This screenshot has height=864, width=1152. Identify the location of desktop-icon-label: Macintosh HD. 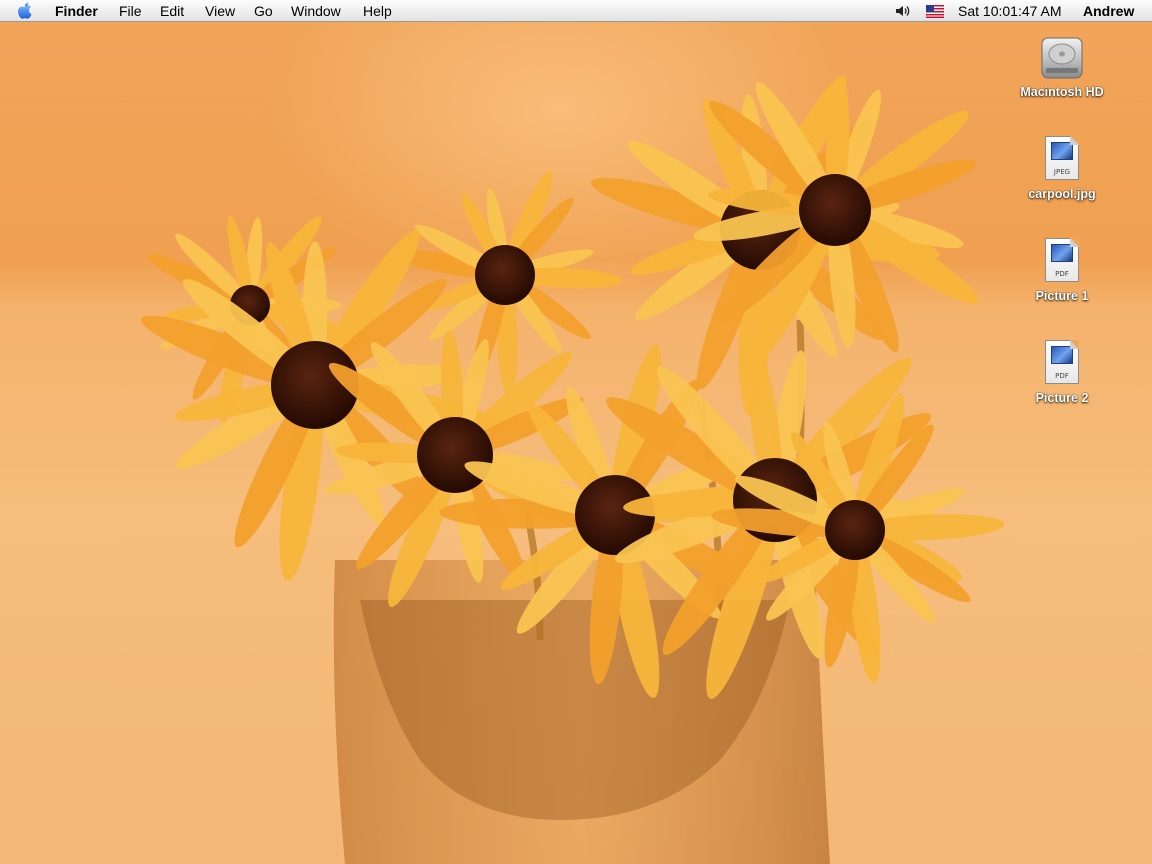
(1062, 92).